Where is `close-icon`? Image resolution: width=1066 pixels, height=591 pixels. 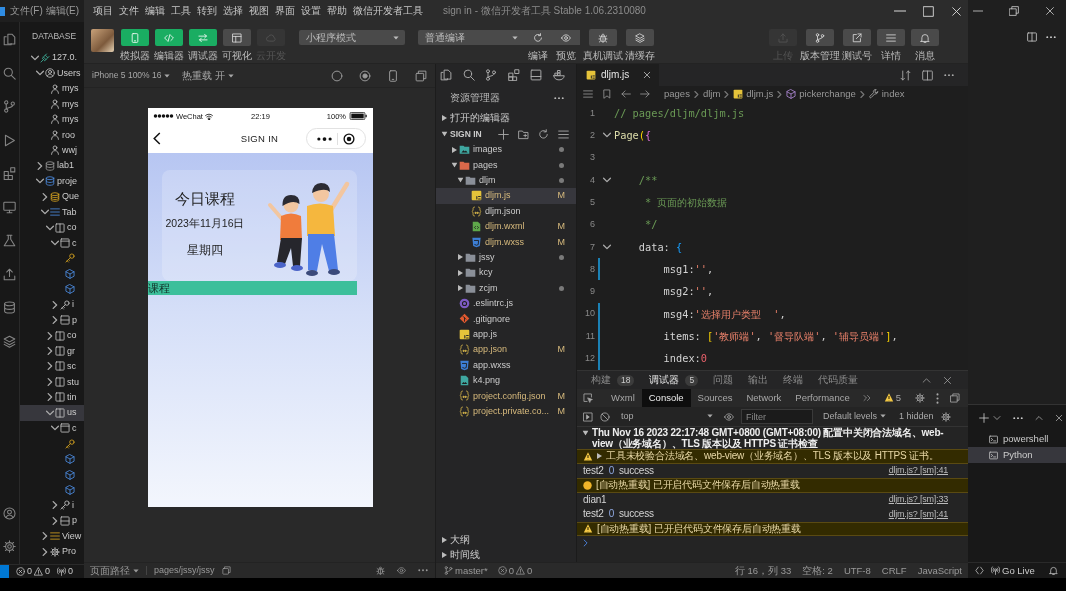 close-icon is located at coordinates (1059, 418).